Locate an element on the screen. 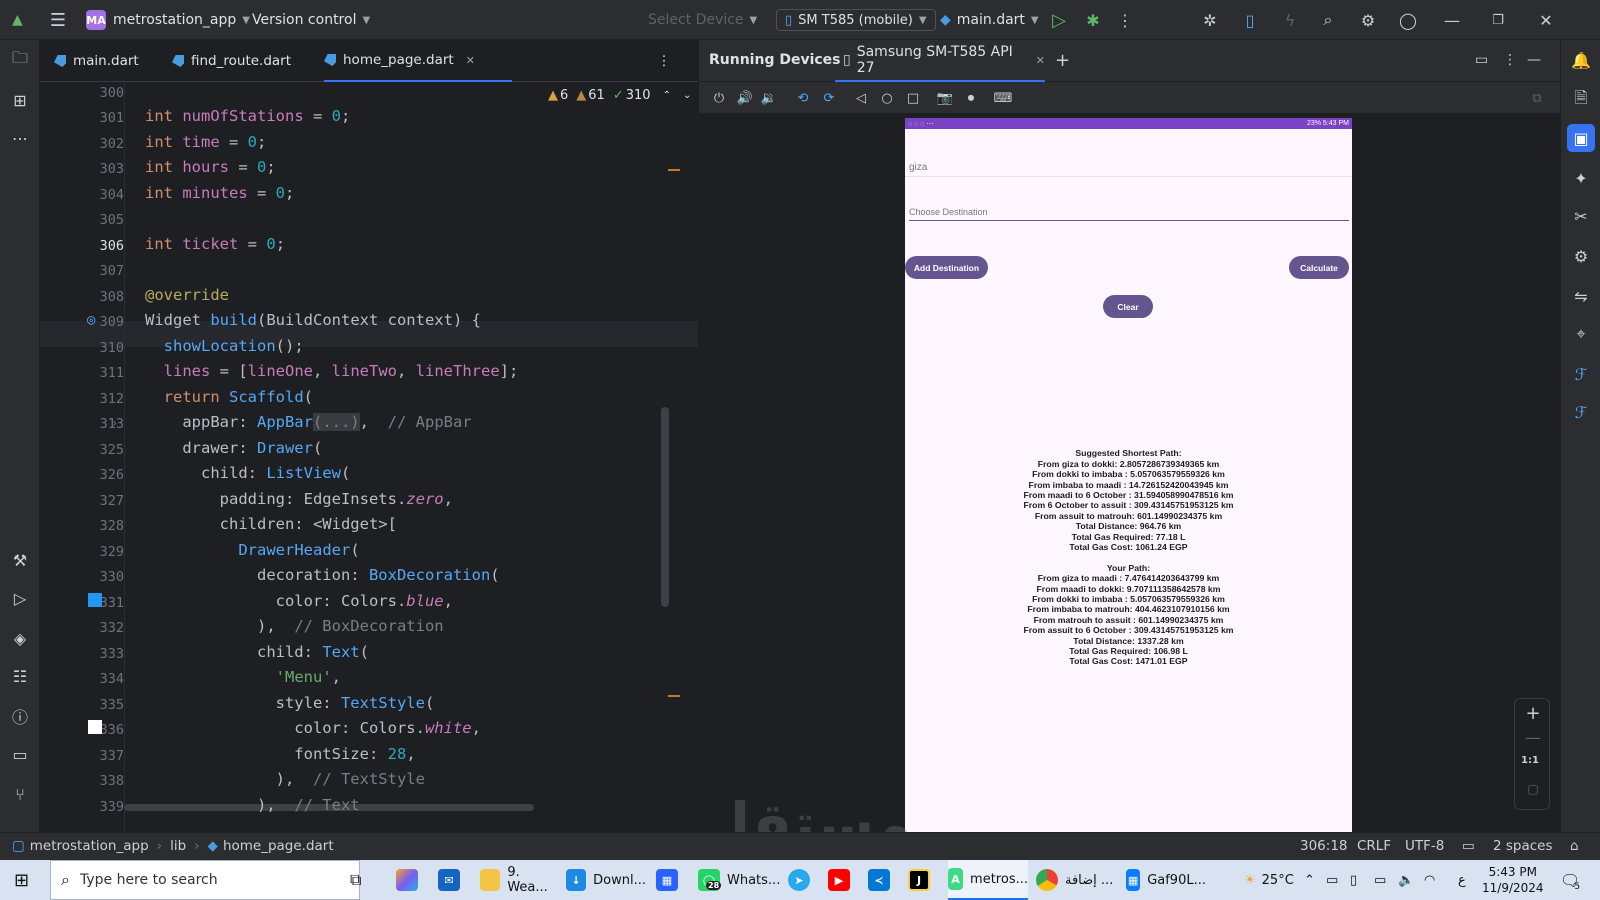 The height and width of the screenshot is (900, 1600). terminal-icon: ▭ is located at coordinates (20, 754).